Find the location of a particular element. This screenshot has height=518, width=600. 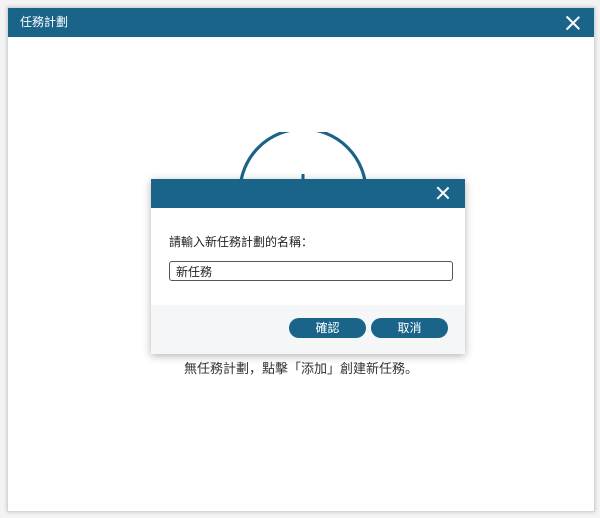

empty-state-message: 無任務計劃，點擊「添加」創建新任務。 is located at coordinates (300, 369).